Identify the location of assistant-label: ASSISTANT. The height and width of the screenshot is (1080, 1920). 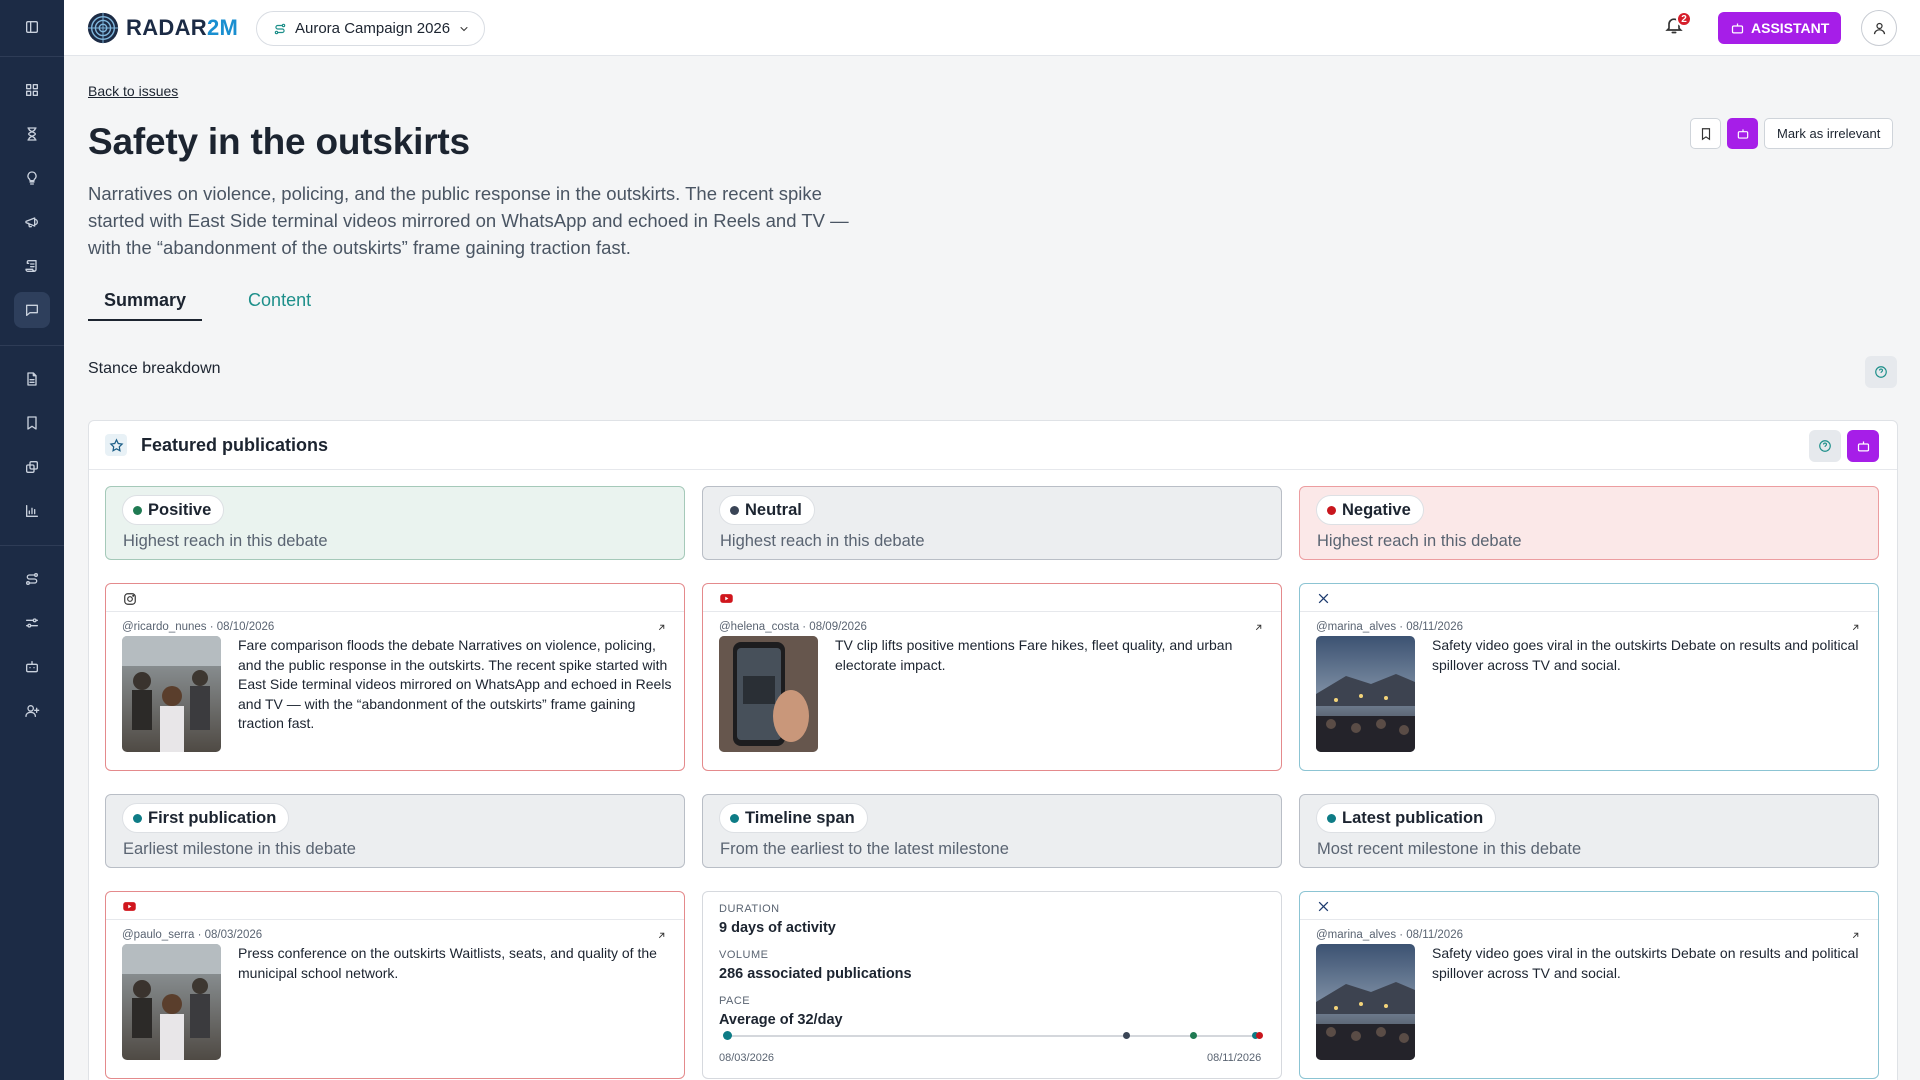
(1790, 28).